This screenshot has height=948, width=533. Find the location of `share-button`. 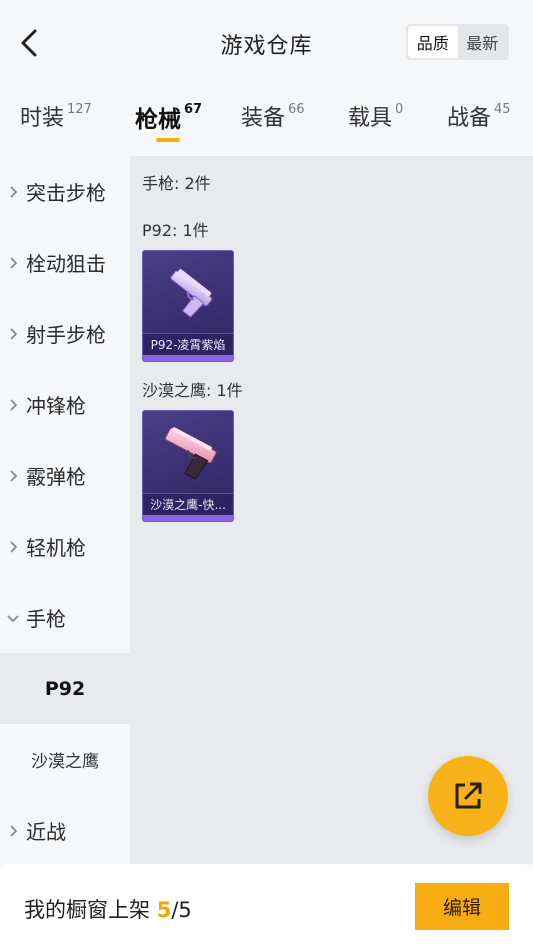

share-button is located at coordinates (468, 796).